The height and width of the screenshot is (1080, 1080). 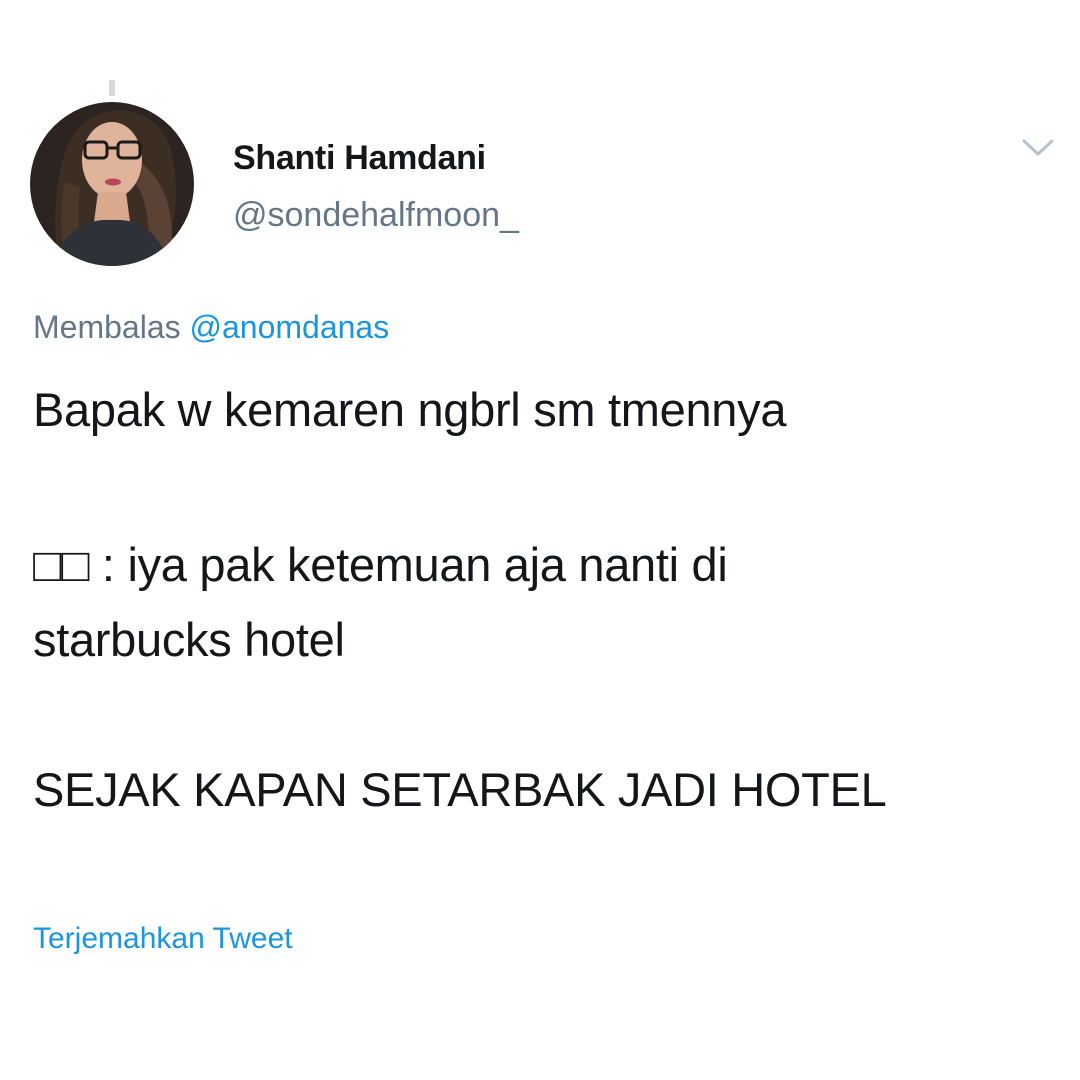 I want to click on reply-mention-link: @anomdanas, so click(x=290, y=327).